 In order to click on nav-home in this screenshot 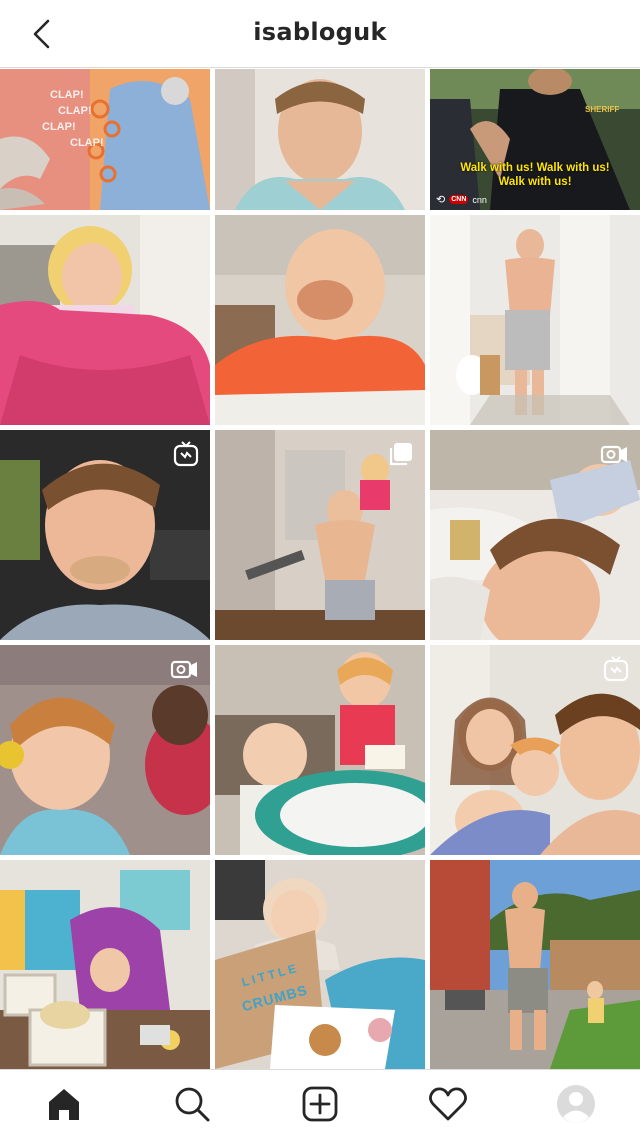, I will do `click(64, 1104)`.